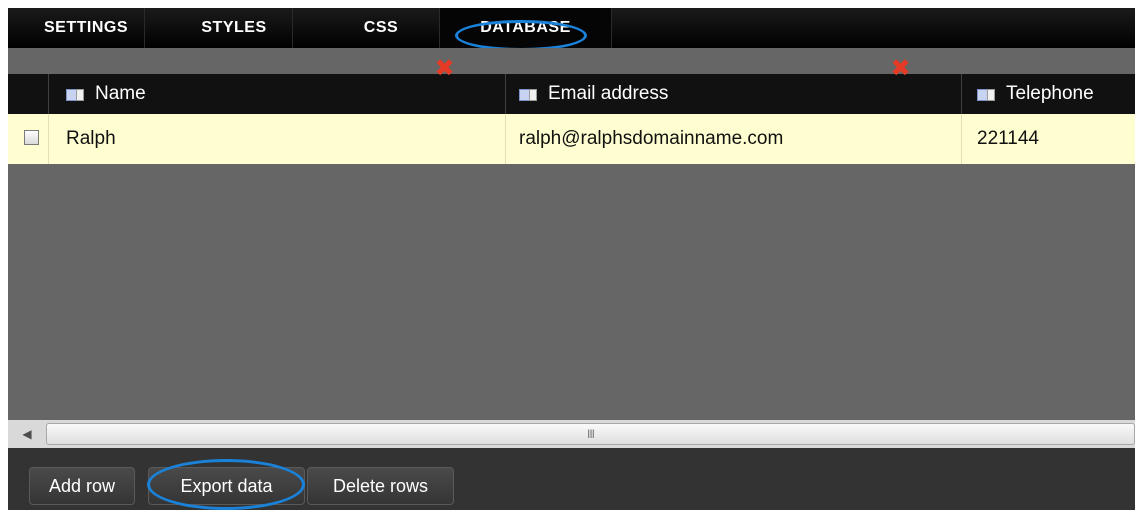 The height and width of the screenshot is (510, 1135). What do you see at coordinates (381, 28) in the screenshot?
I see `tab-css: CSS` at bounding box center [381, 28].